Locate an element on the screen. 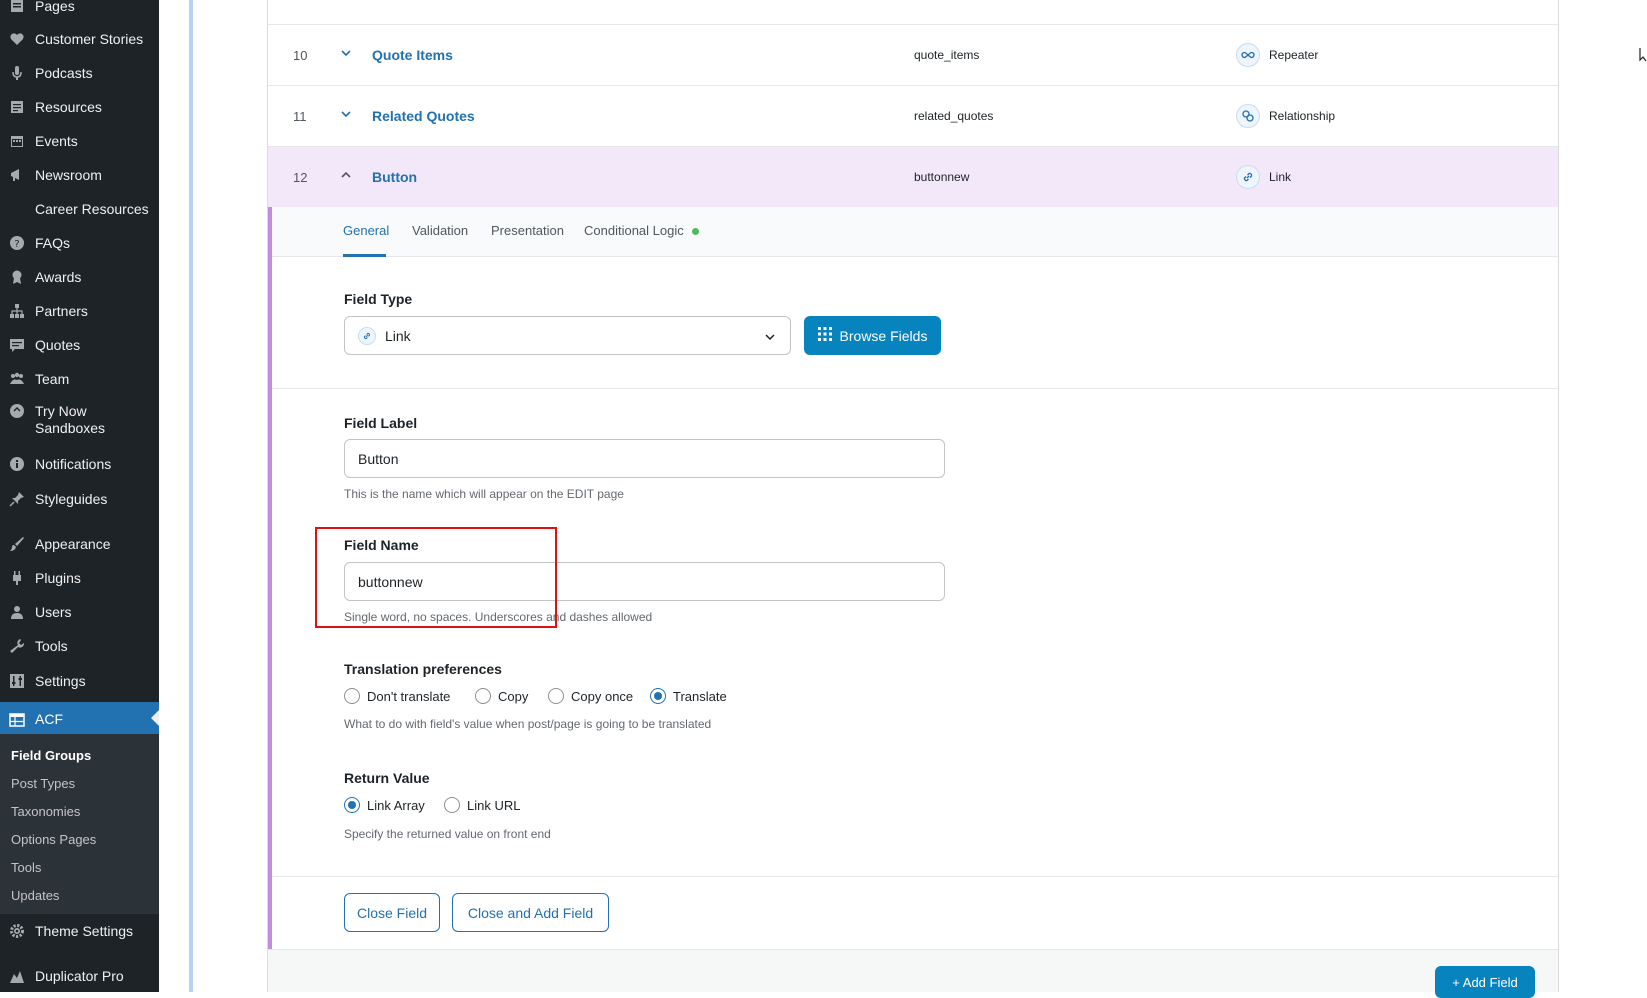  sidebar-item-label: Theme Settings is located at coordinates (84, 930).